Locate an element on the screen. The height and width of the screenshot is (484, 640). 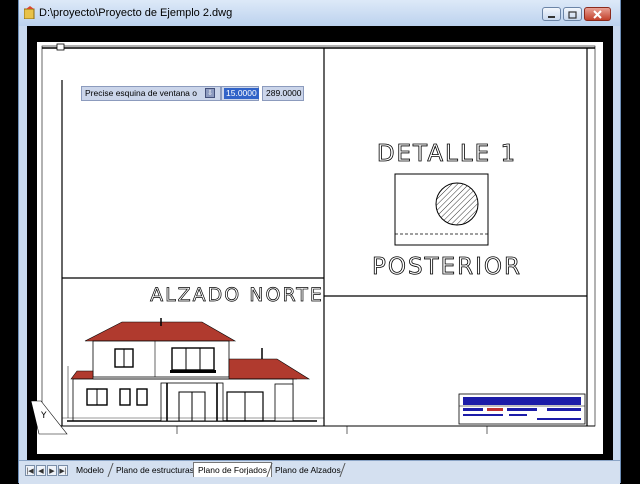
close-icon is located at coordinates (597, 14).